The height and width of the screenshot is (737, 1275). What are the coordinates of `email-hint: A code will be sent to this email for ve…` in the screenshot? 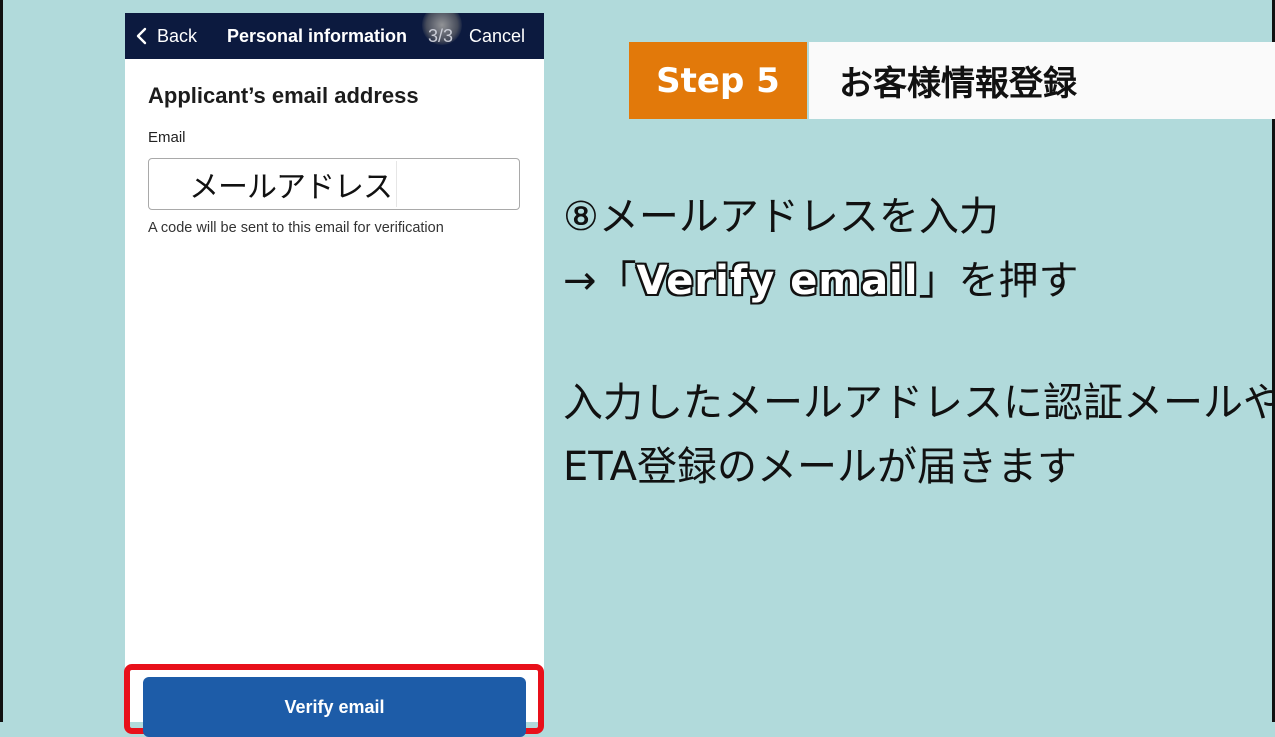 It's located at (296, 228).